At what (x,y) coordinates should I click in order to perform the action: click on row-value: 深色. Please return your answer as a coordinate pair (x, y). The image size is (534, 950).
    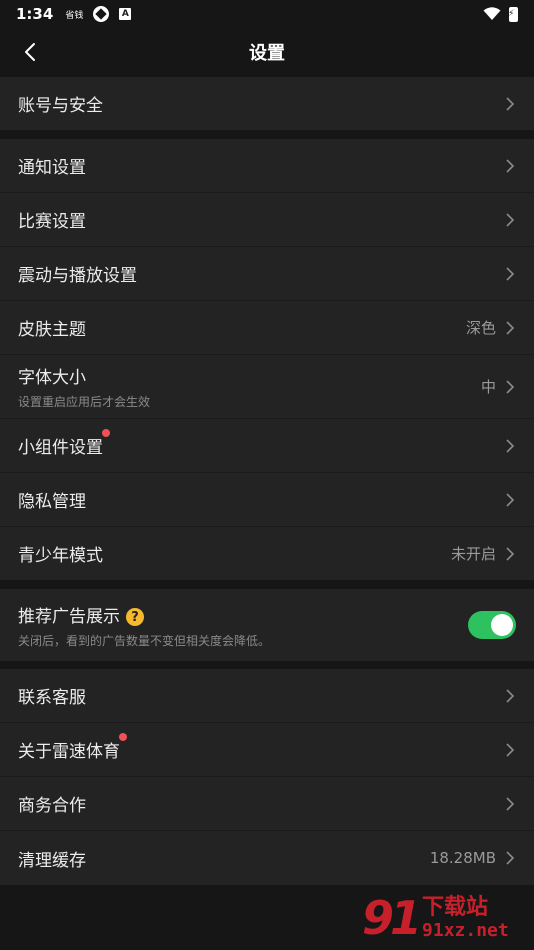
    Looking at the image, I should click on (480, 328).